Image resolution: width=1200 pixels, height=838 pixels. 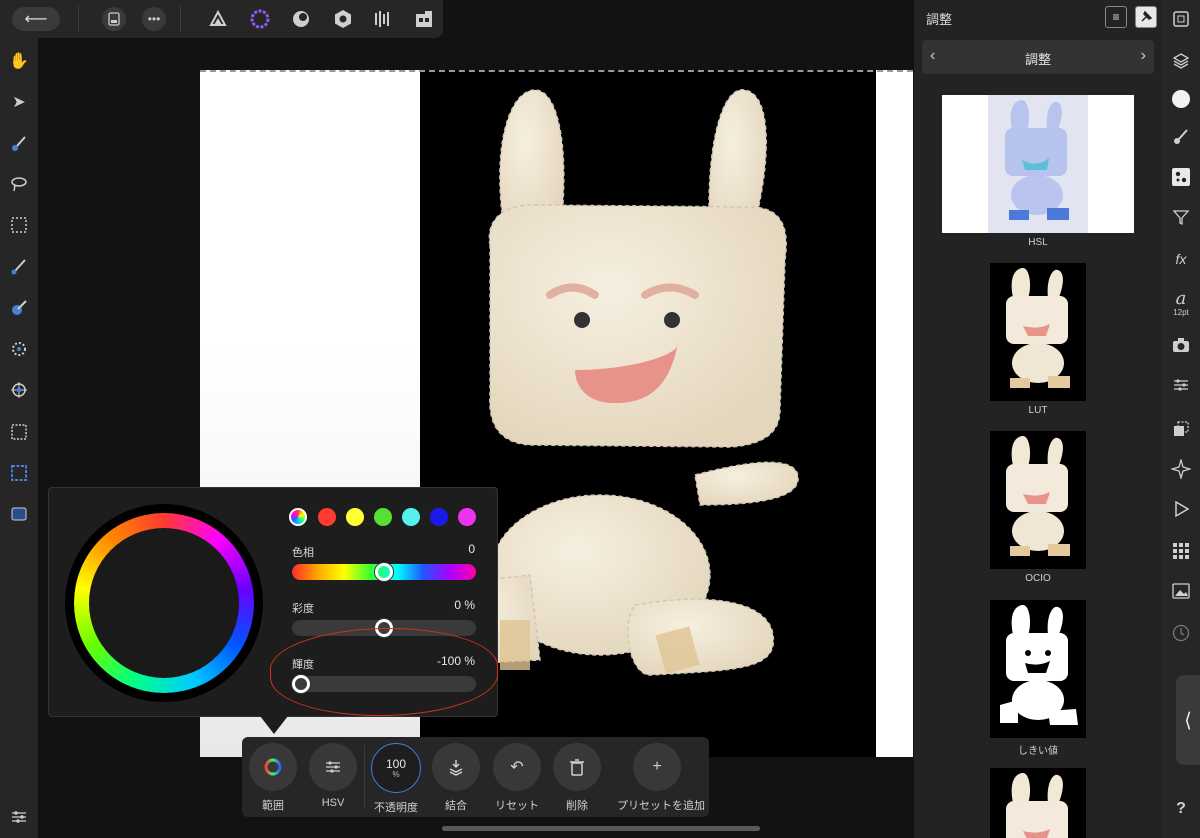 I want to click on lasso-icon, so click(x=19, y=184).